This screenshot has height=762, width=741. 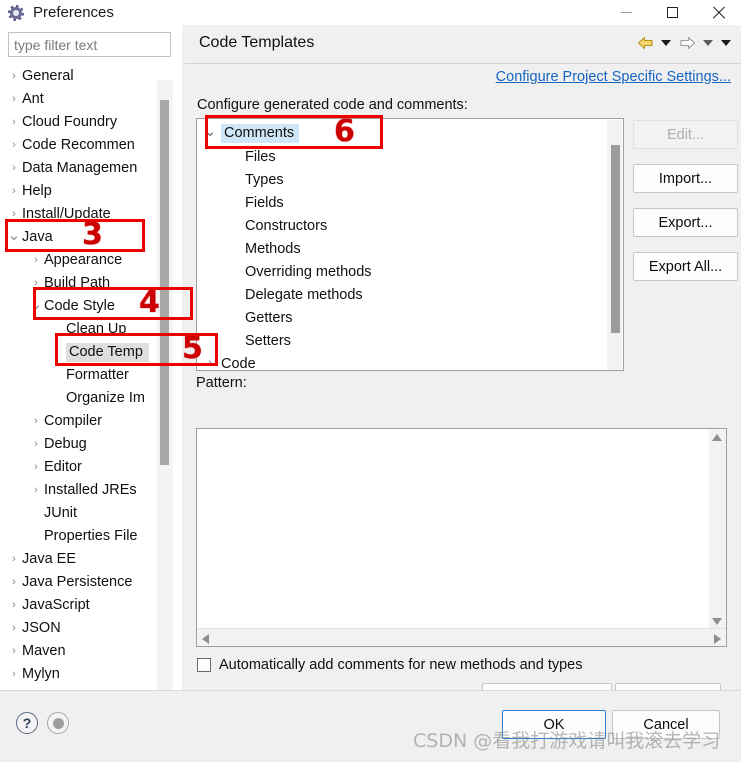 I want to click on sidebar-item-java-persistence: › Java Persistence, so click(x=68, y=582).